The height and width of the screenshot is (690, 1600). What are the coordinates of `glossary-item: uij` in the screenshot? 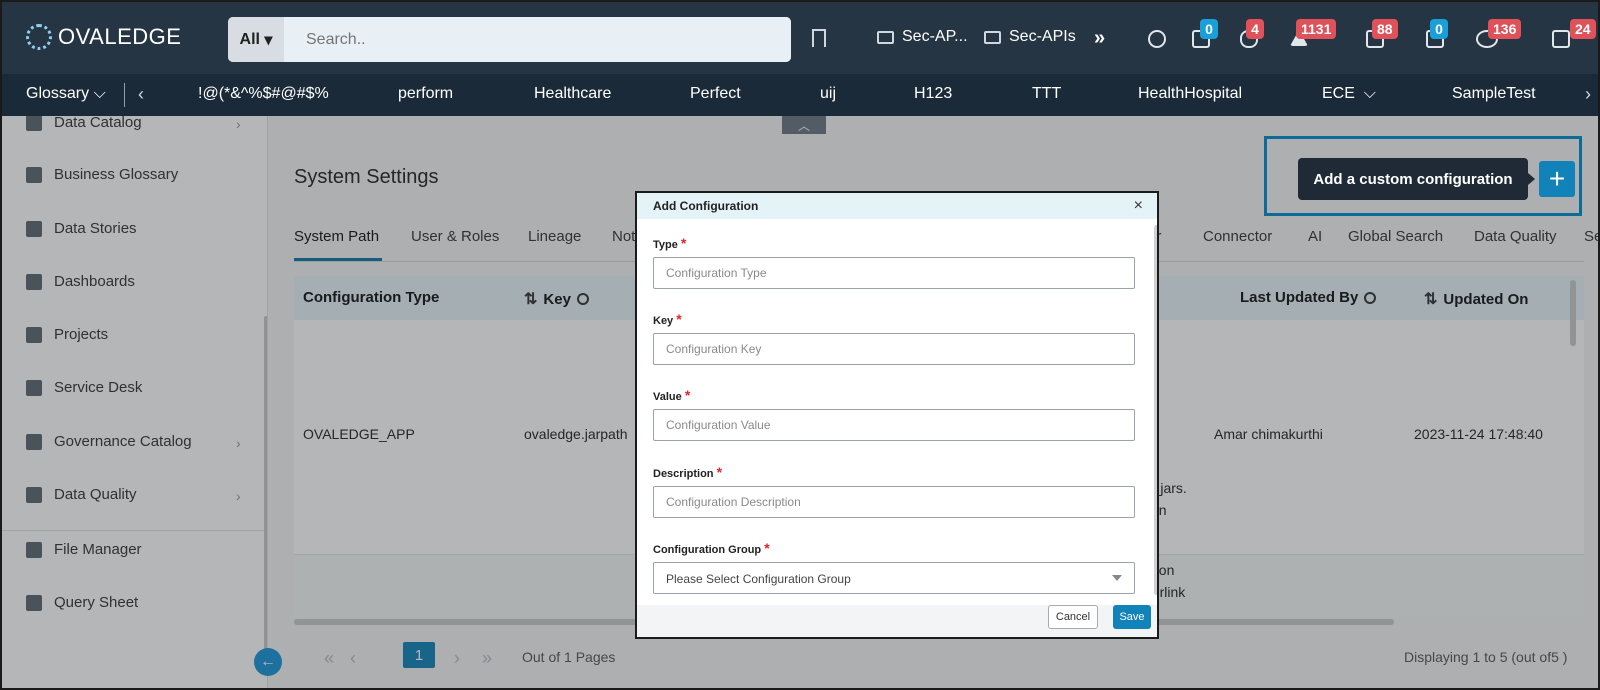 It's located at (828, 94).